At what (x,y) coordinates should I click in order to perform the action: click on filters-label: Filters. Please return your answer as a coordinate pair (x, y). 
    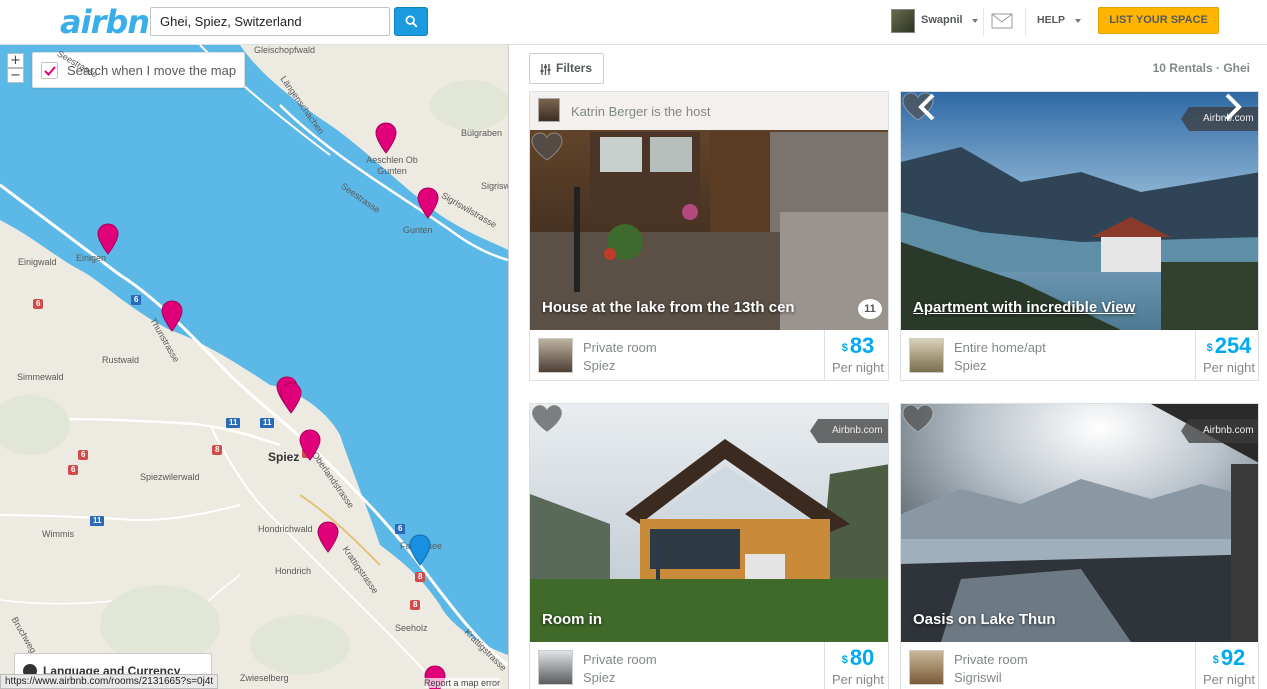
    Looking at the image, I should click on (574, 68).